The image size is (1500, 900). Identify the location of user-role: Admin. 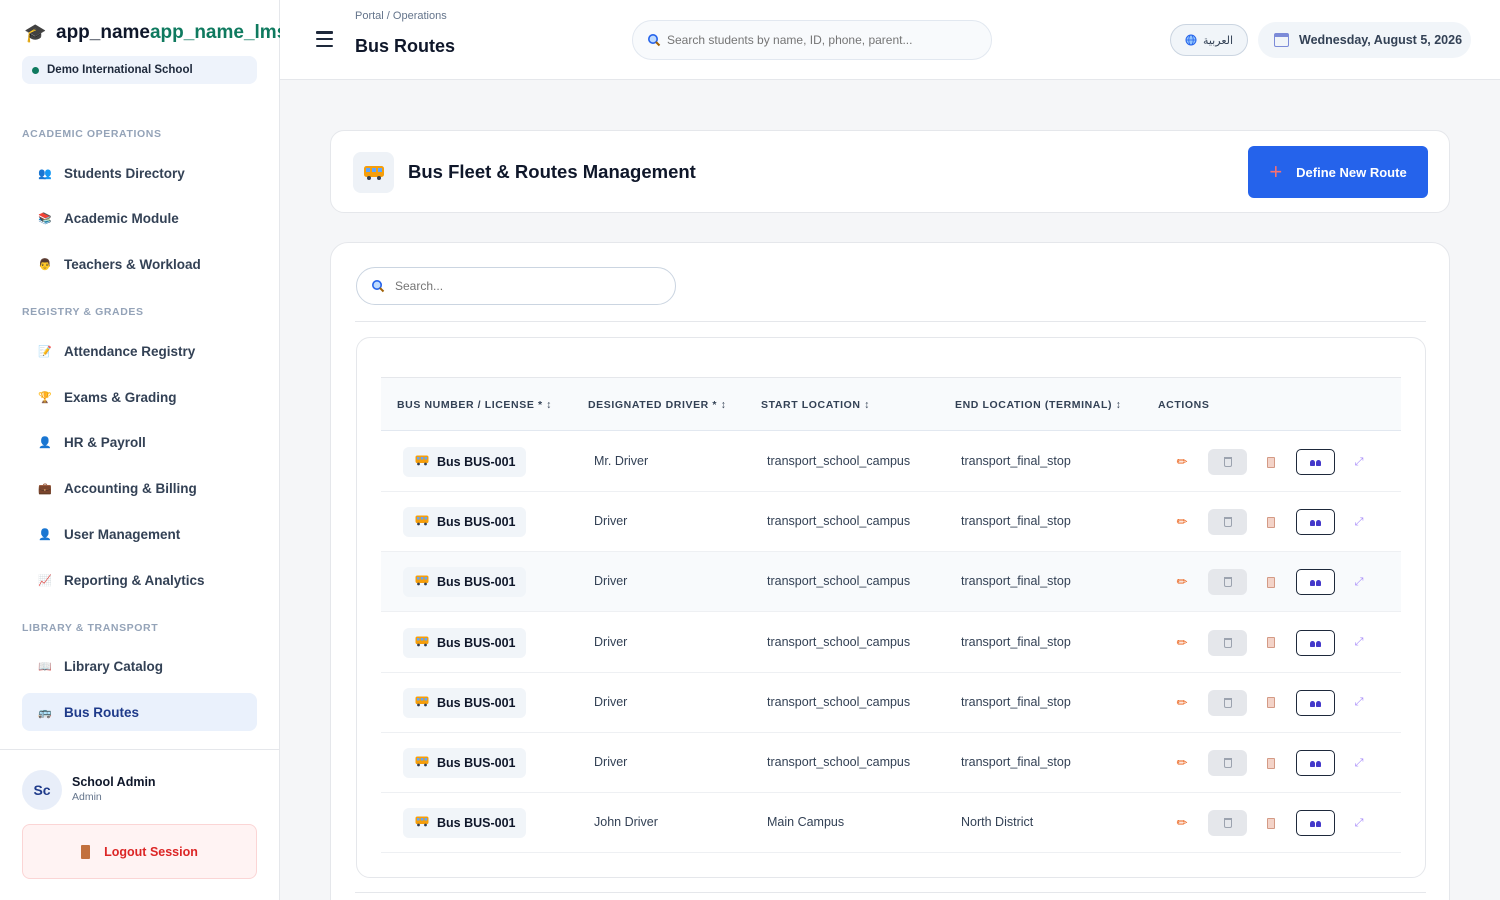
(87, 797).